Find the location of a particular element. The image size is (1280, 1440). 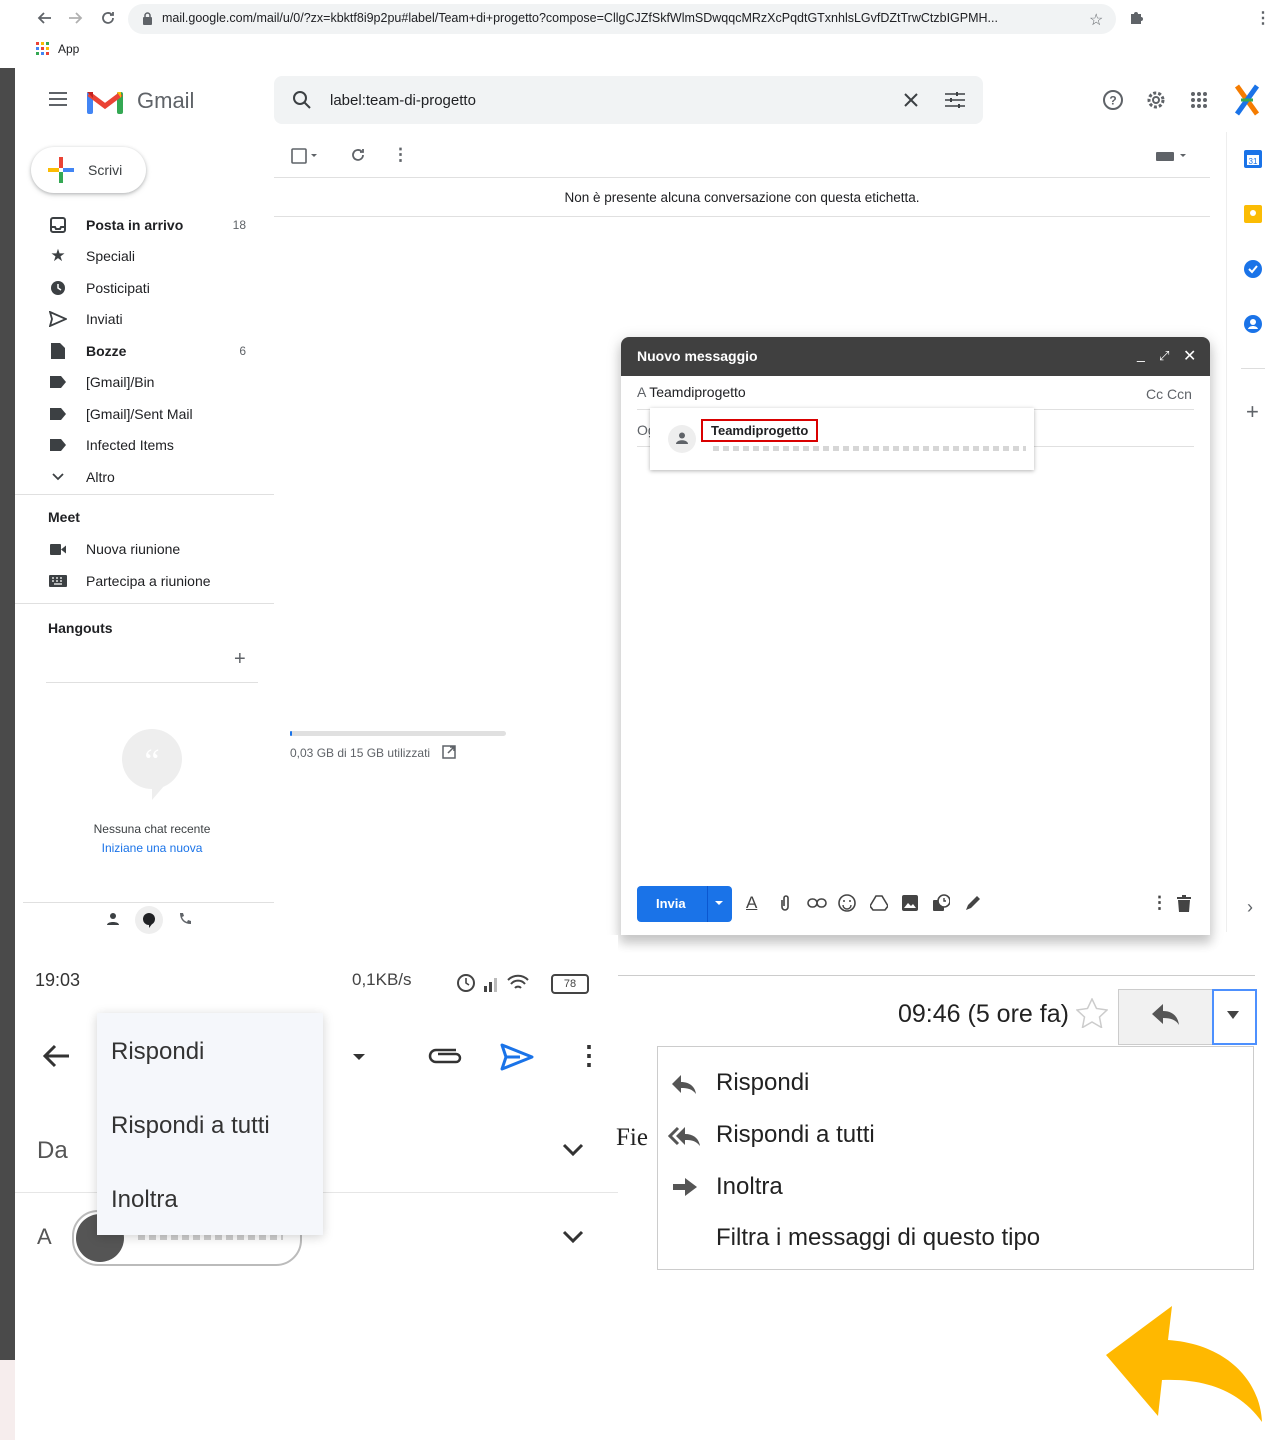

sidebar-item-snoozed: Posticipati is located at coordinates (151, 288).